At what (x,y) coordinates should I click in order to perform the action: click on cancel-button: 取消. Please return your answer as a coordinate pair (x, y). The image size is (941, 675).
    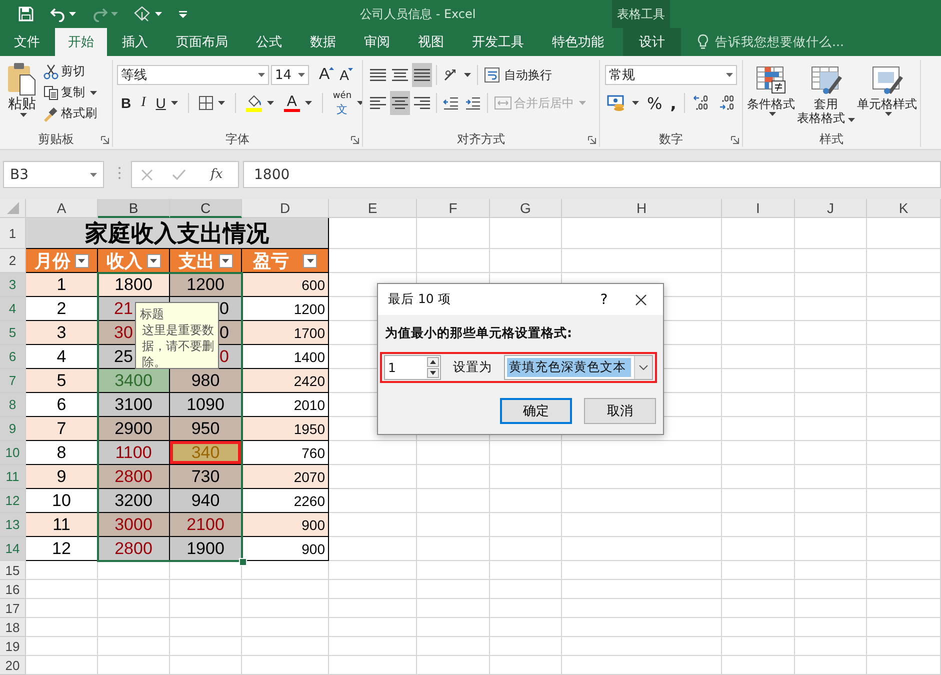
    Looking at the image, I should click on (620, 411).